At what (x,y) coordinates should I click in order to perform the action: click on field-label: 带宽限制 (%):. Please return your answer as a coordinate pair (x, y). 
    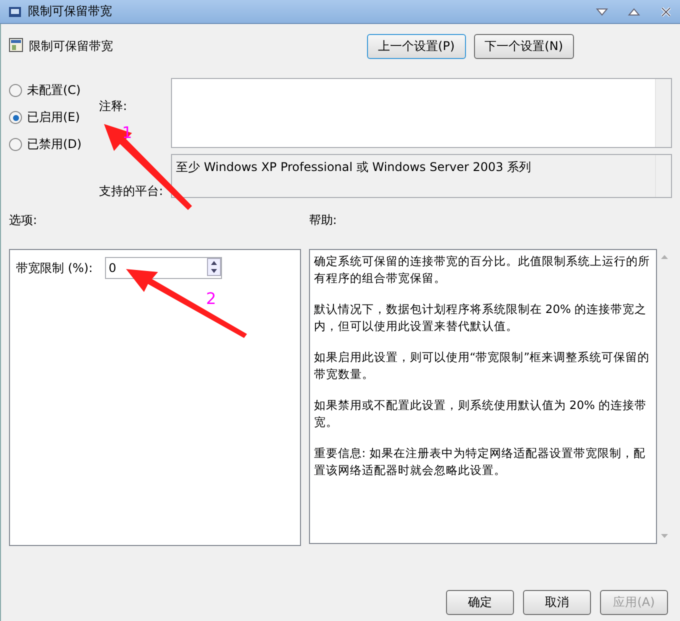
    Looking at the image, I should click on (54, 268).